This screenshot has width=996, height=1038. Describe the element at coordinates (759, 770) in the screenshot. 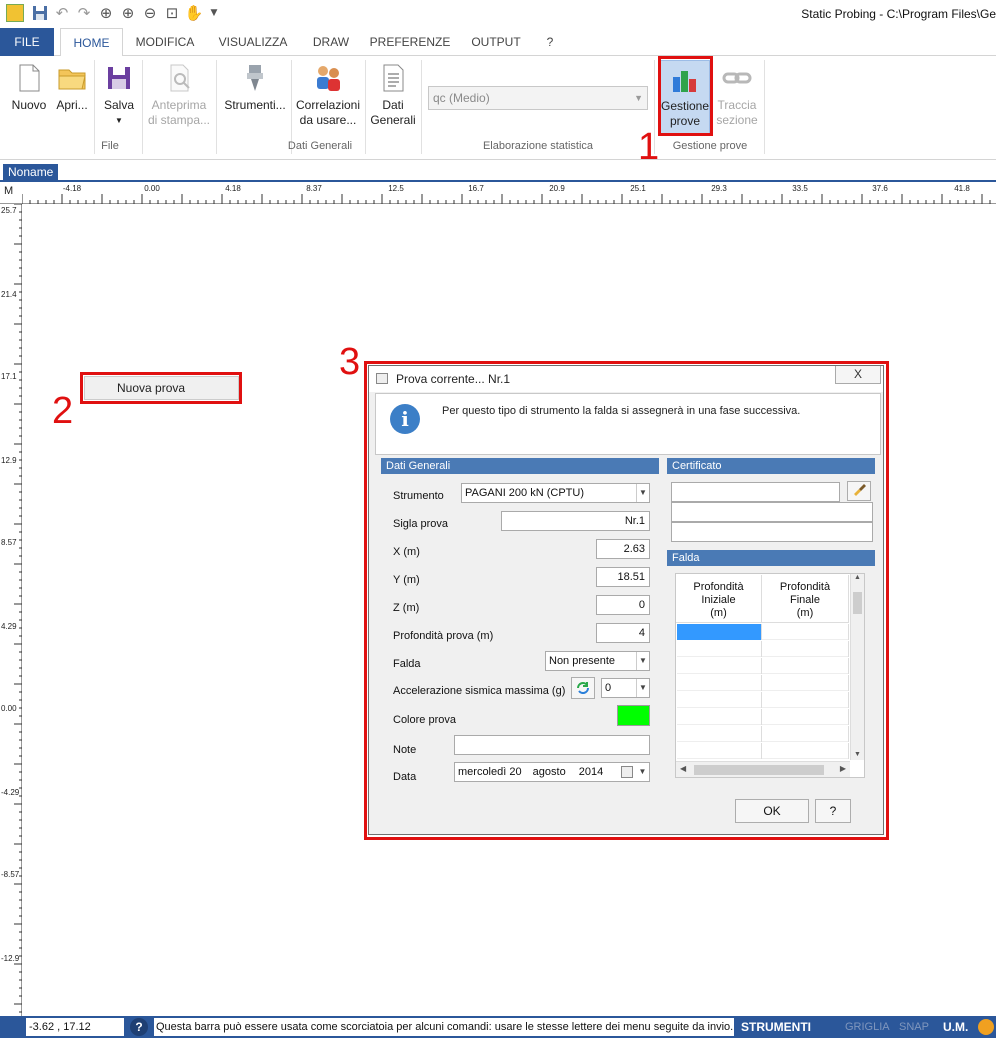

I see `h-scroll-thumb` at that location.